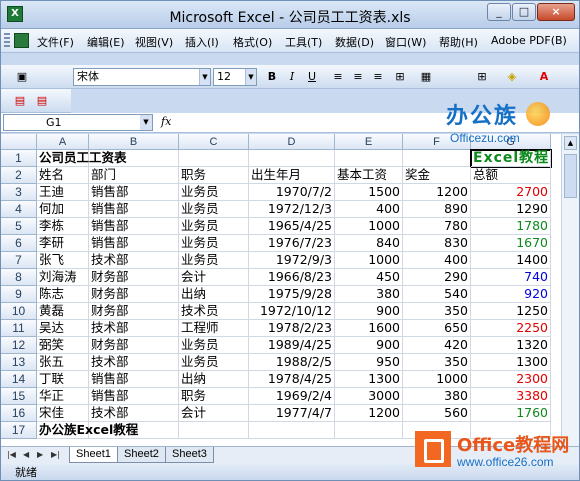 The image size is (580, 481). What do you see at coordinates (19, 192) in the screenshot?
I see `row-header: 3` at bounding box center [19, 192].